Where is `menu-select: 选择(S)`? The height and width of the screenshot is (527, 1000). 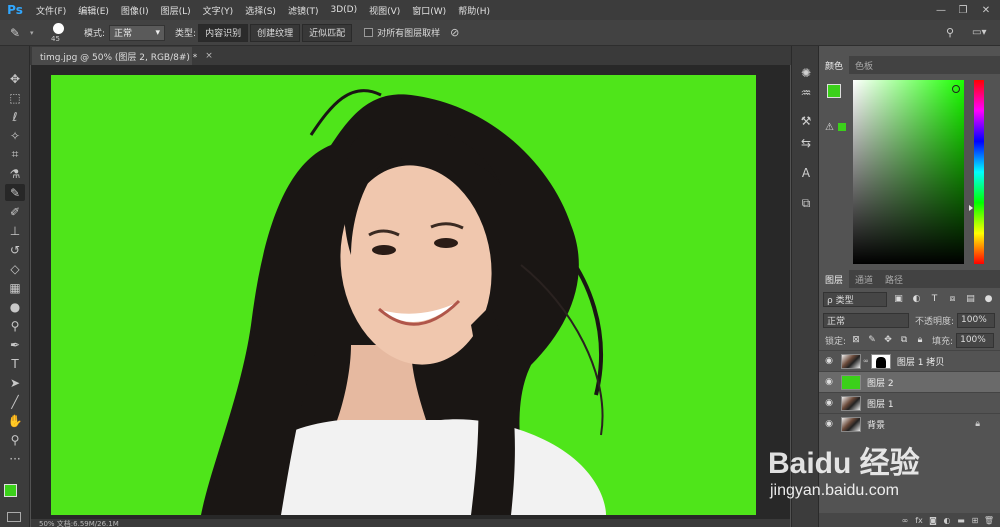 menu-select: 选择(S) is located at coordinates (260, 10).